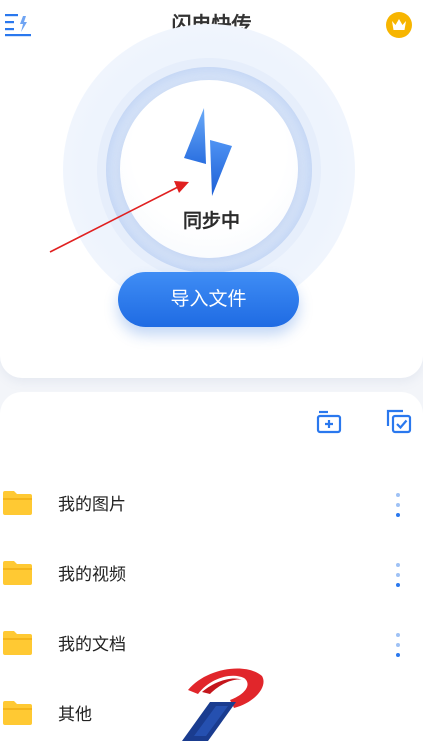 This screenshot has height=752, width=423. I want to click on new-folder-icon, so click(329, 421).